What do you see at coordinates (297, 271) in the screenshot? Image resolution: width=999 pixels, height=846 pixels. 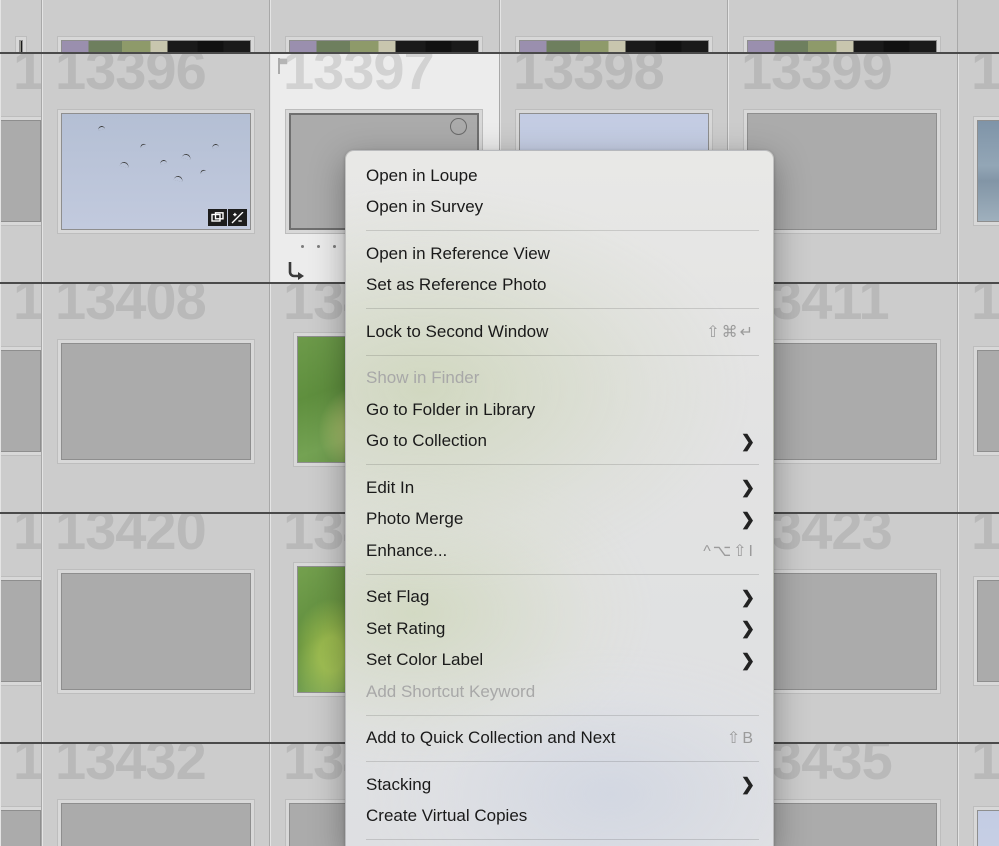 I see `go-to-collection-arrow-icon` at bounding box center [297, 271].